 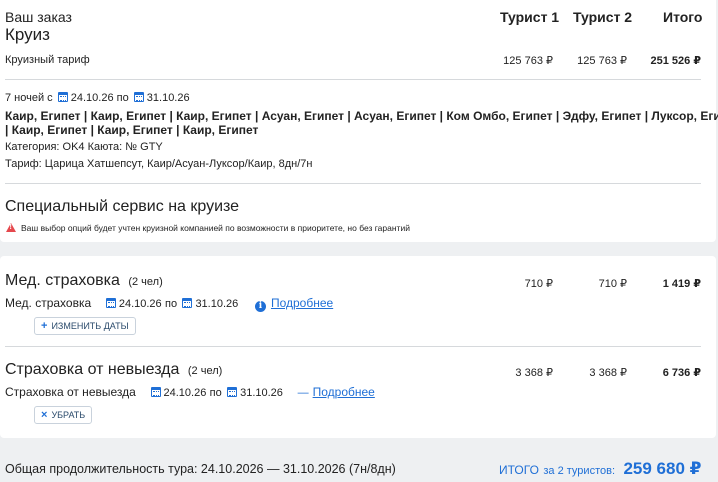 What do you see at coordinates (205, 371) in the screenshot?
I see `trip-insurance-persons: (2 чел)` at bounding box center [205, 371].